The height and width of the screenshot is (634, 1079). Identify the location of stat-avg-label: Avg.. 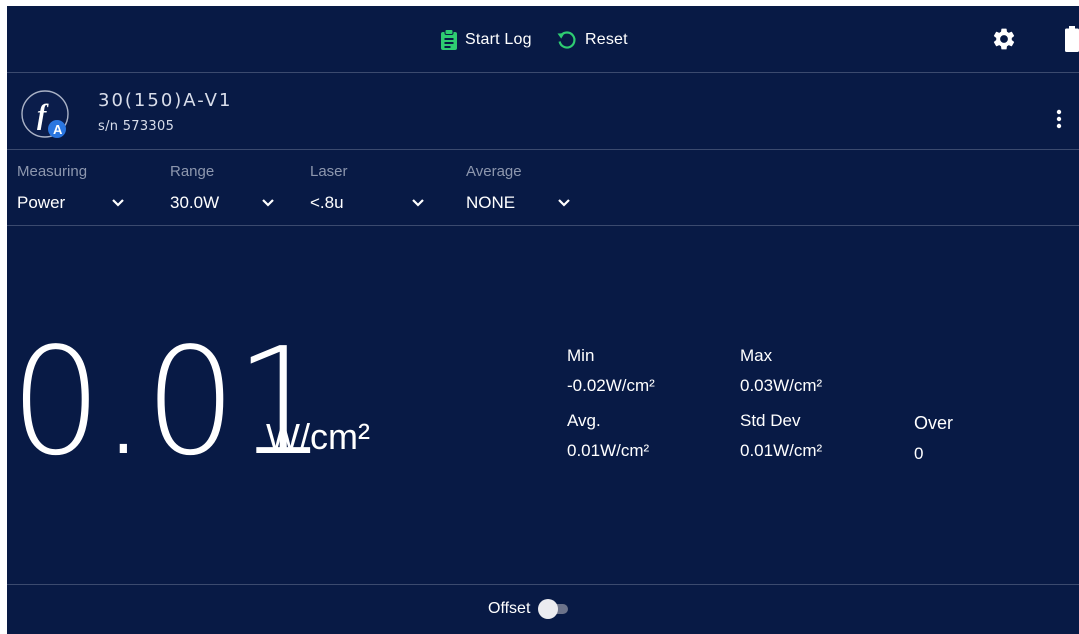
(584, 420).